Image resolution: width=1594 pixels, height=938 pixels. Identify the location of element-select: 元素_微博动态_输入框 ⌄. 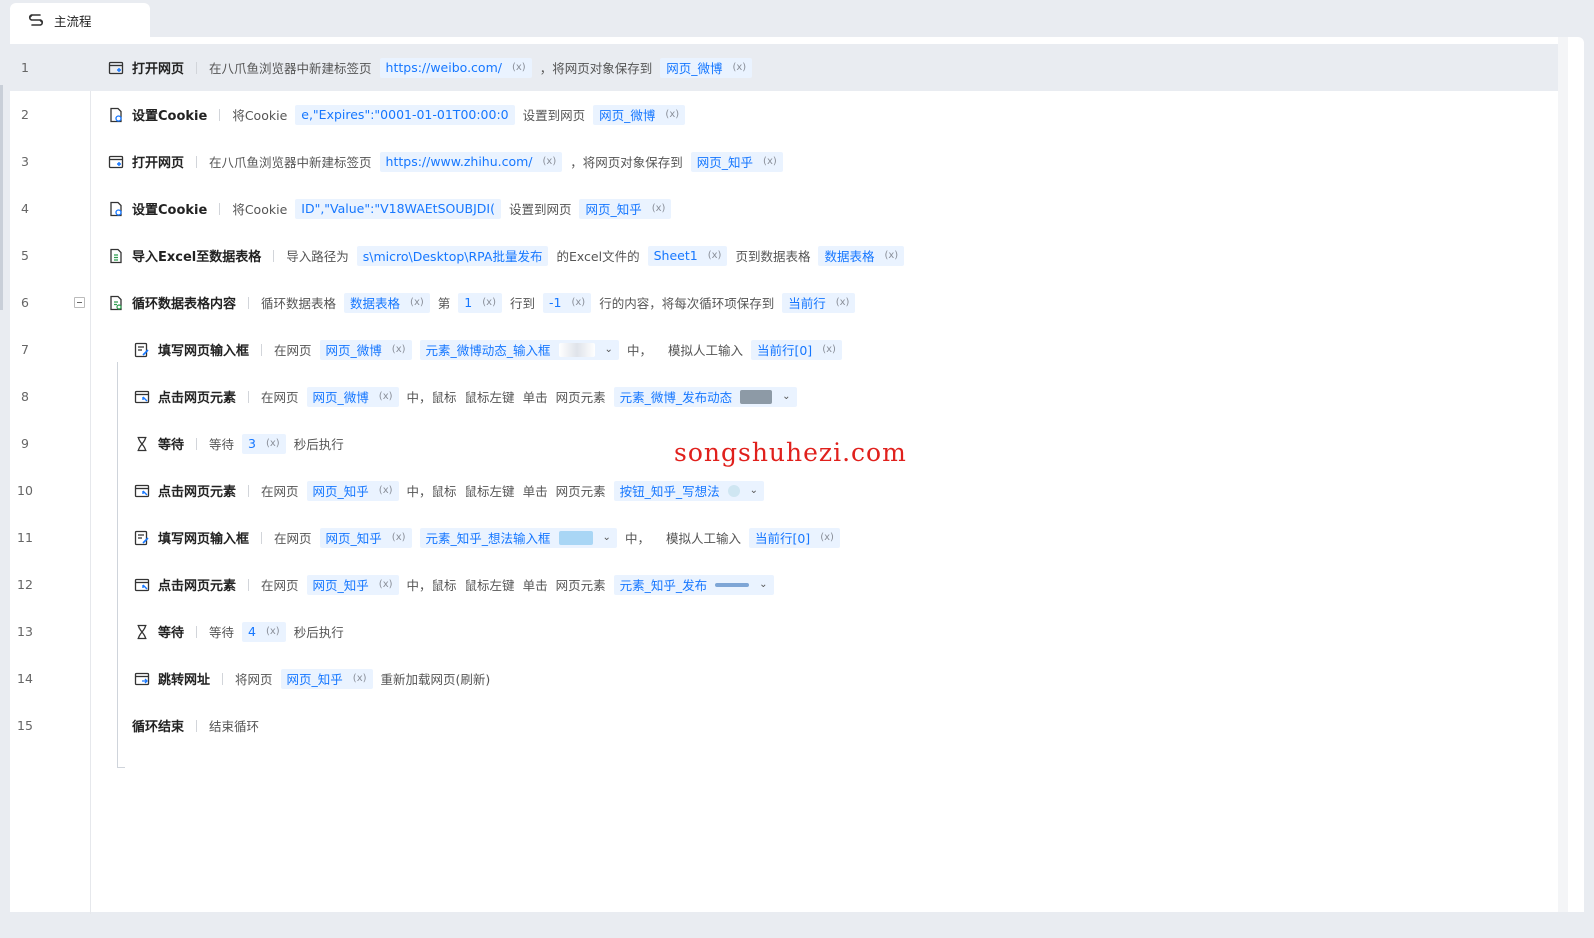
(519, 349).